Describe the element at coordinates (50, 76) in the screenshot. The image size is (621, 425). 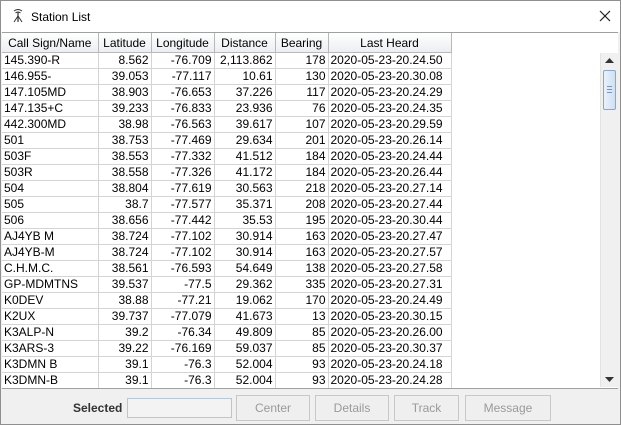
I see `table-cell: 146.955-` at that location.